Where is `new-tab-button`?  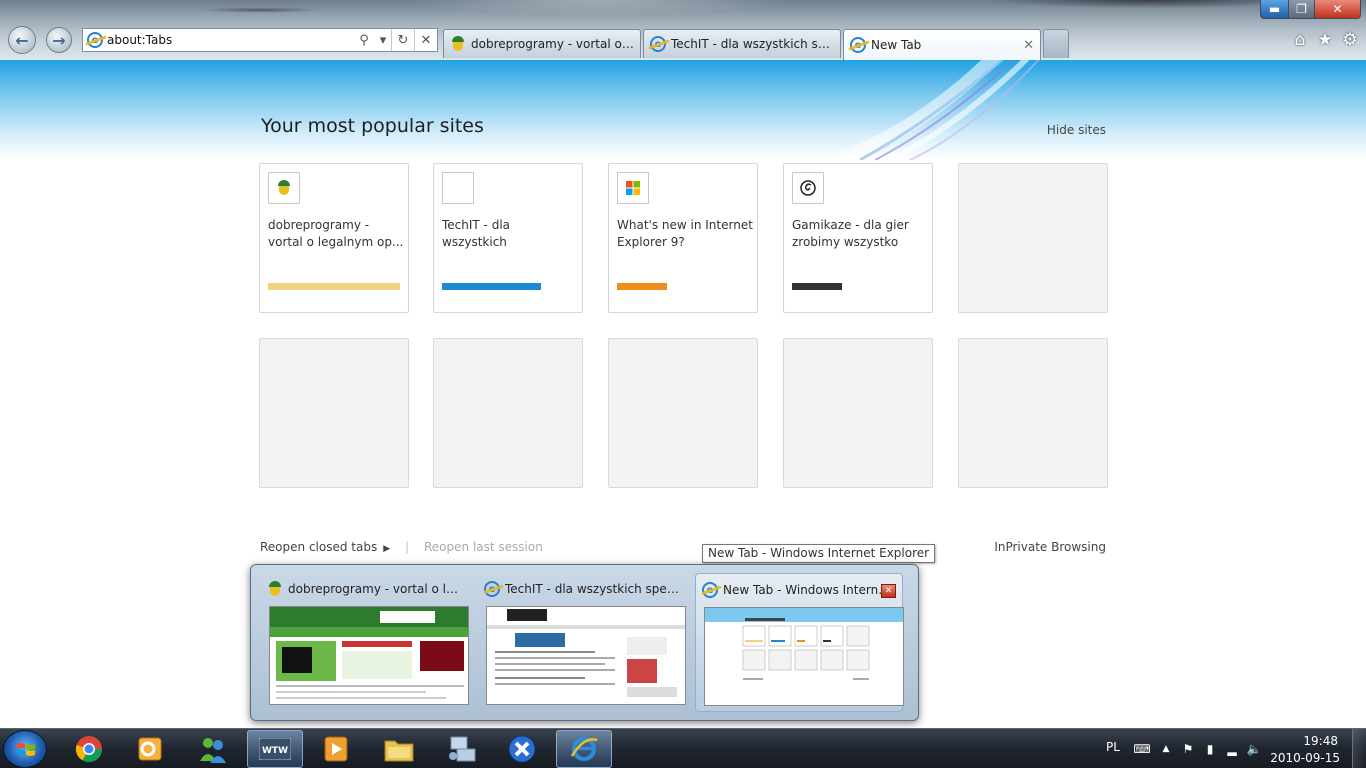
new-tab-button is located at coordinates (1056, 43).